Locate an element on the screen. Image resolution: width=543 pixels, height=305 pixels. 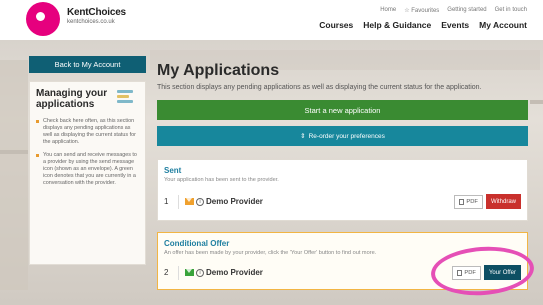
application-number: 2 is located at coordinates (166, 272).